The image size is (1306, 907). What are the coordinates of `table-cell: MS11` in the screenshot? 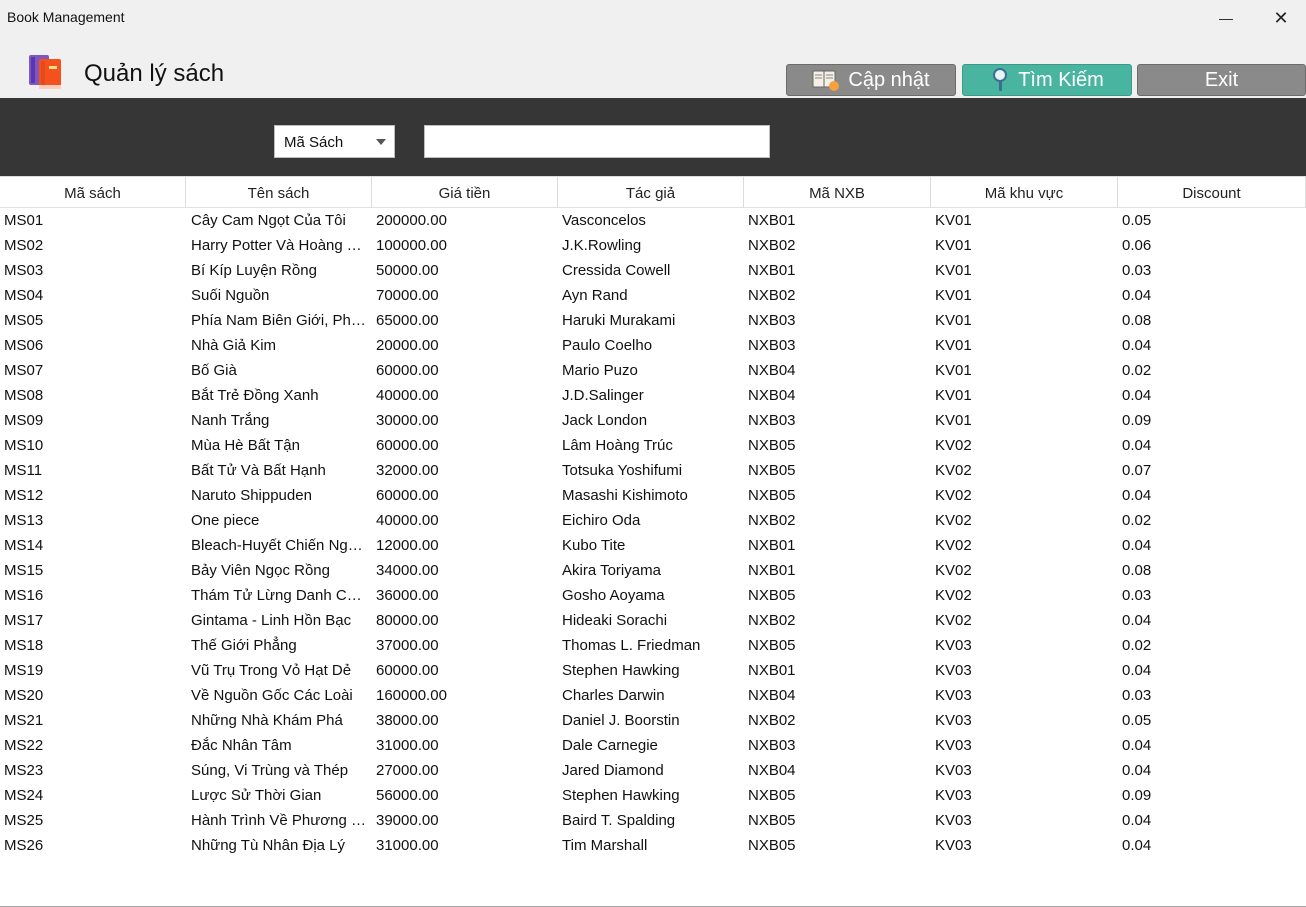 It's located at (23, 470).